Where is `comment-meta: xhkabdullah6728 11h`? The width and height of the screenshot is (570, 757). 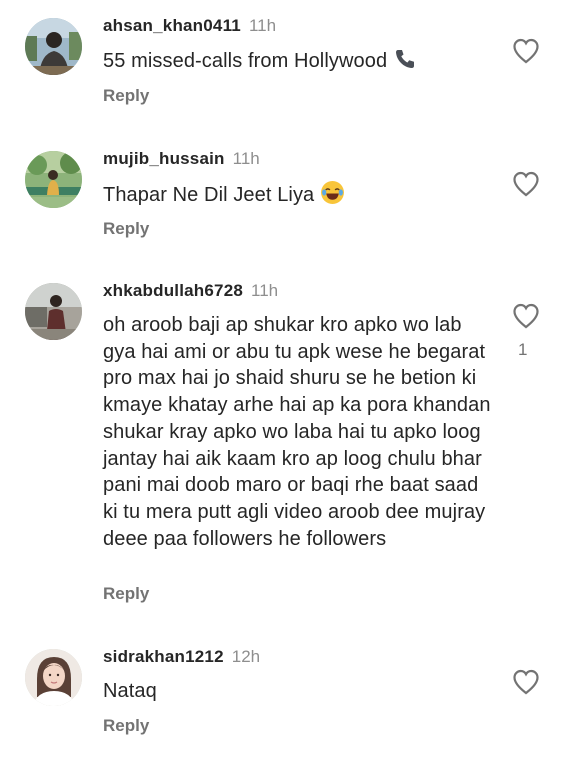
comment-meta: xhkabdullah6728 11h is located at coordinates (190, 291).